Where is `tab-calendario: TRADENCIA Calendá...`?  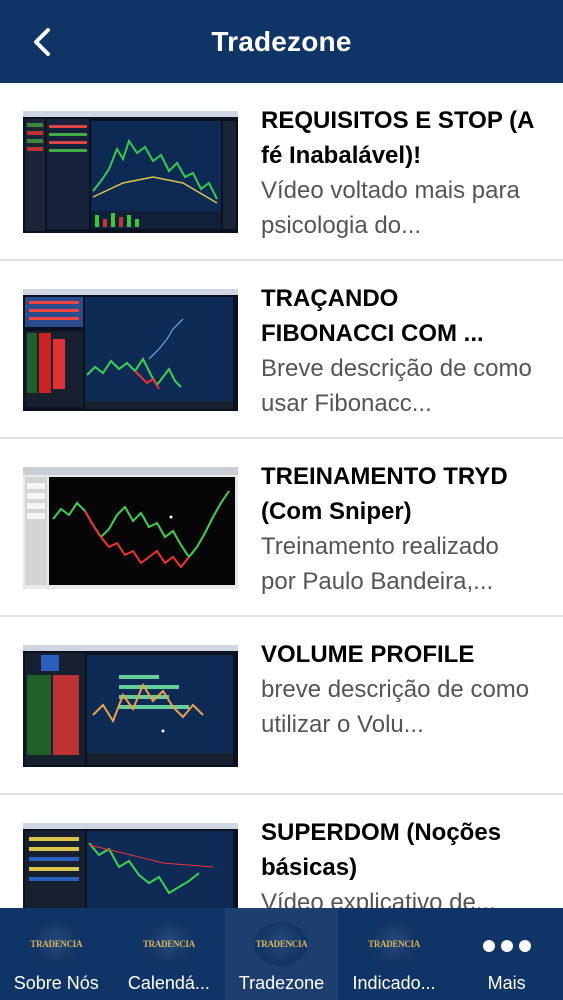 tab-calendario: TRADENCIA Calendá... is located at coordinates (169, 954).